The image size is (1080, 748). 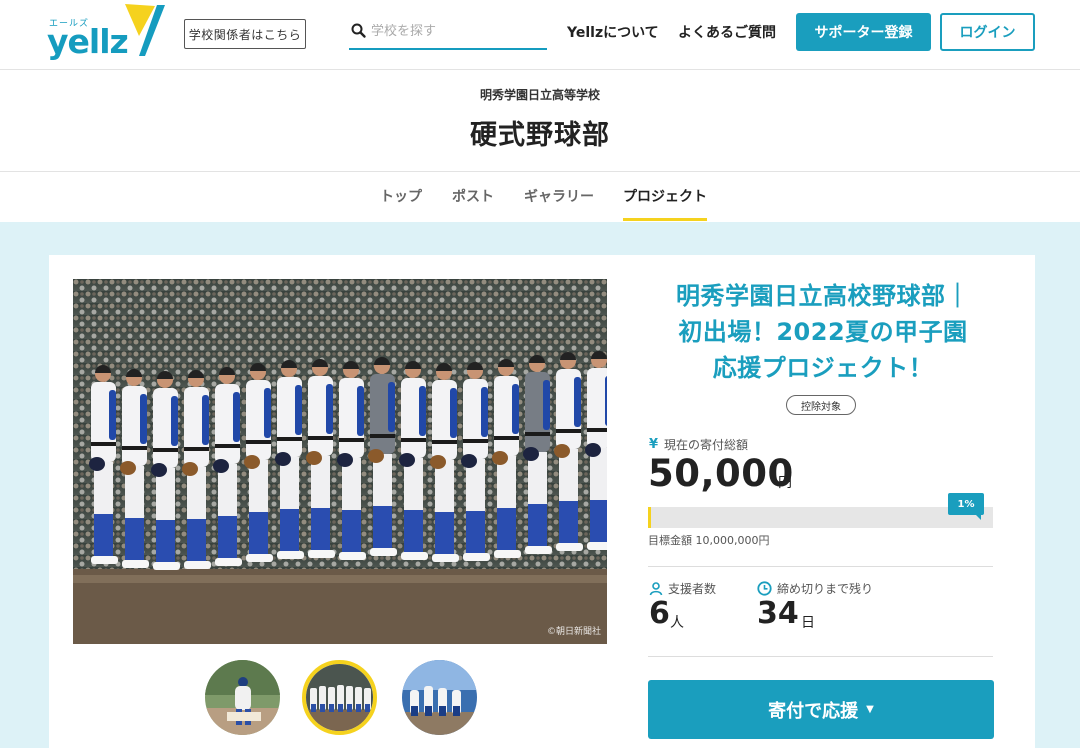 What do you see at coordinates (727, 32) in the screenshot?
I see `nav-faq: よくあるご質問` at bounding box center [727, 32].